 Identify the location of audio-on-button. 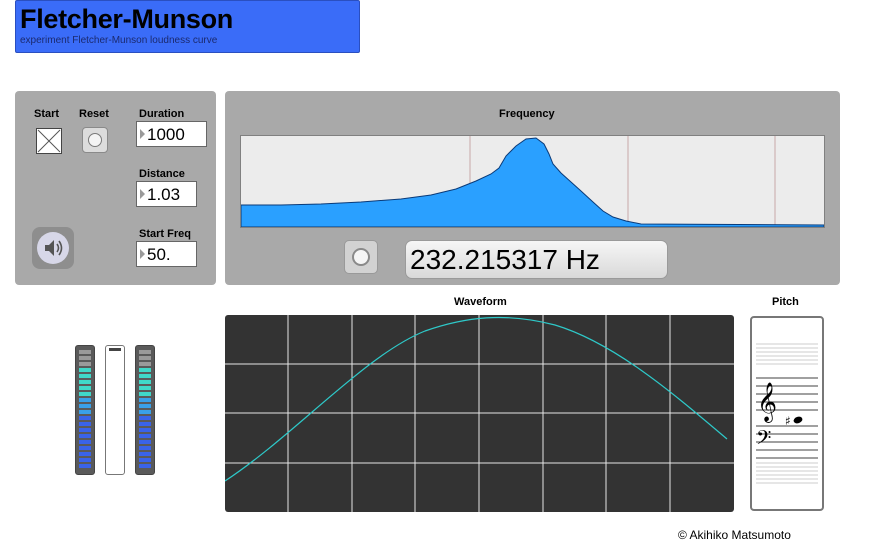
(53, 248).